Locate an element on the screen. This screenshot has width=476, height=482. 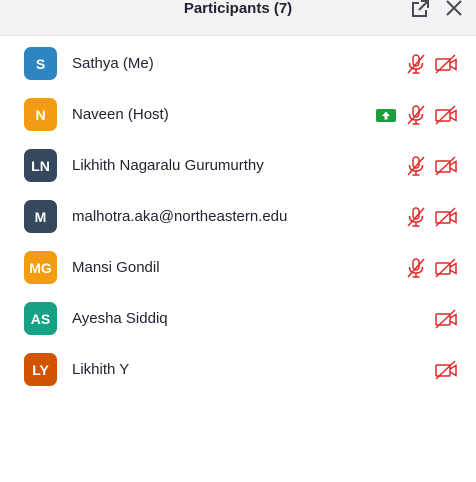
avatar: MG is located at coordinates (40, 267).